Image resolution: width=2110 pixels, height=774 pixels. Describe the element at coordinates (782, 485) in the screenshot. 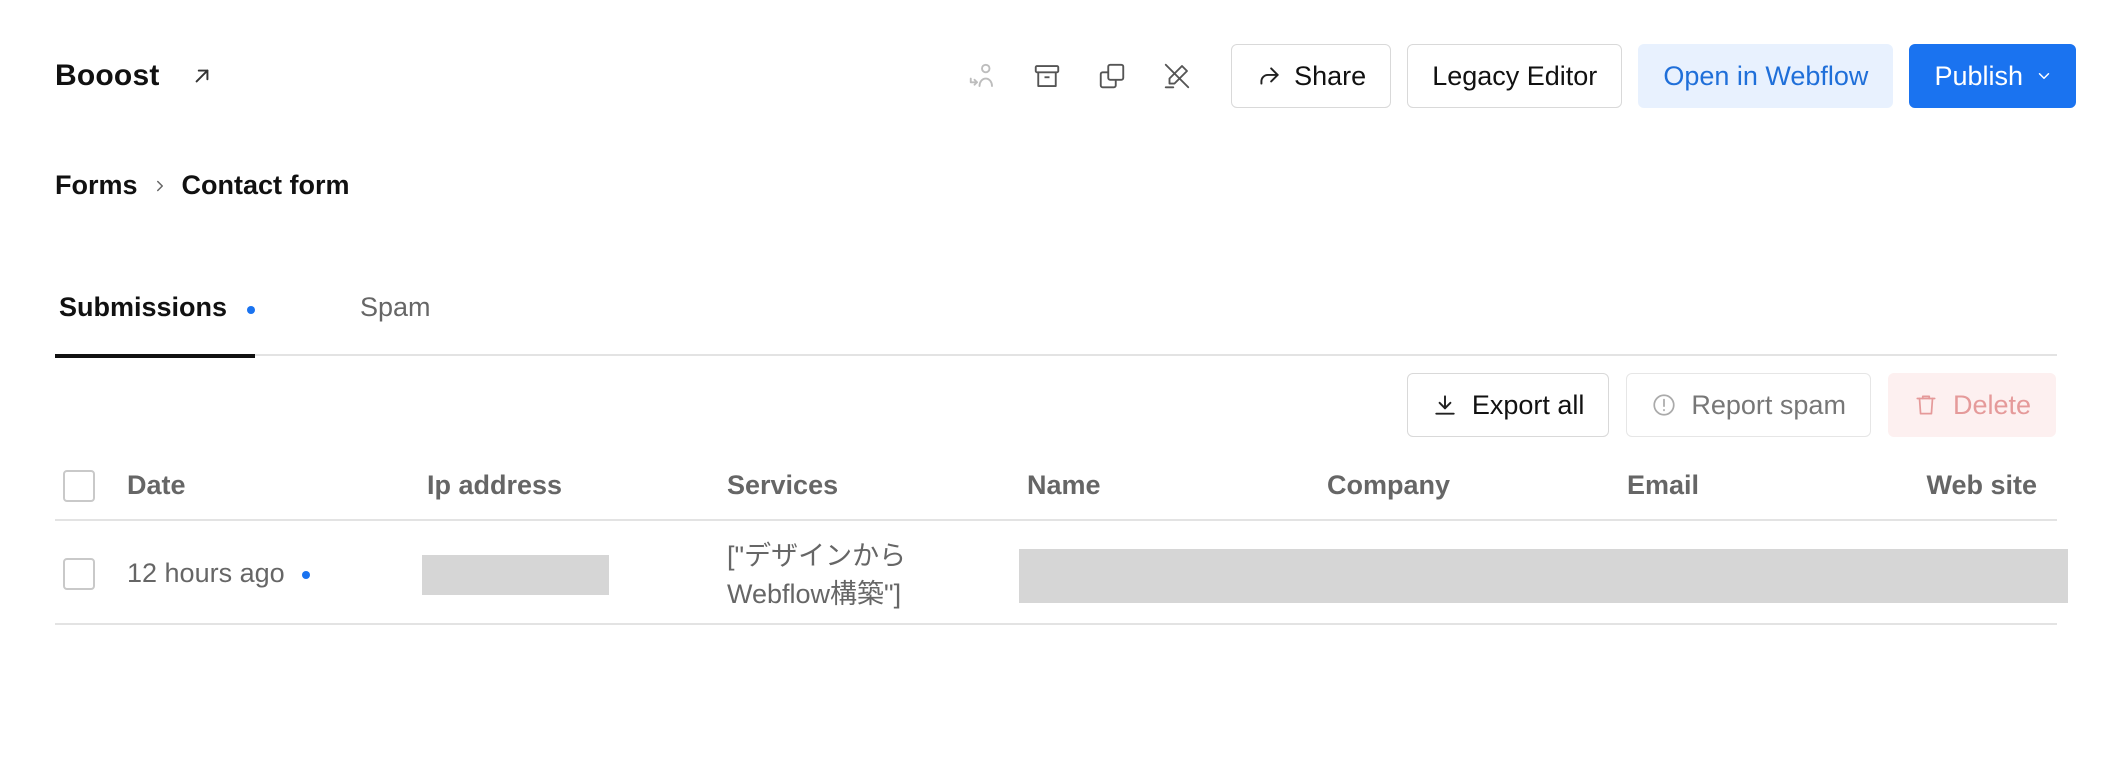

I see `column-header-services: Services` at that location.